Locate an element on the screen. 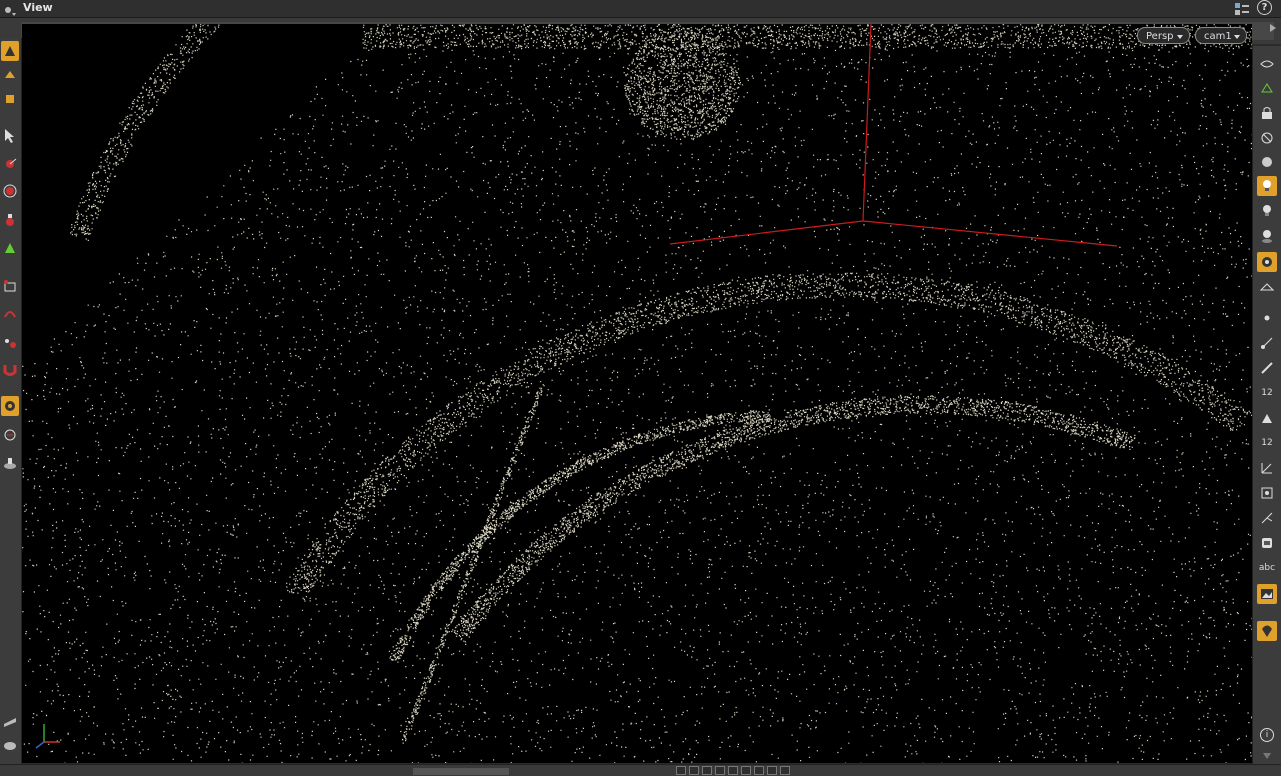 The height and width of the screenshot is (776, 1281). camera-view-icon is located at coordinates (1267, 262).